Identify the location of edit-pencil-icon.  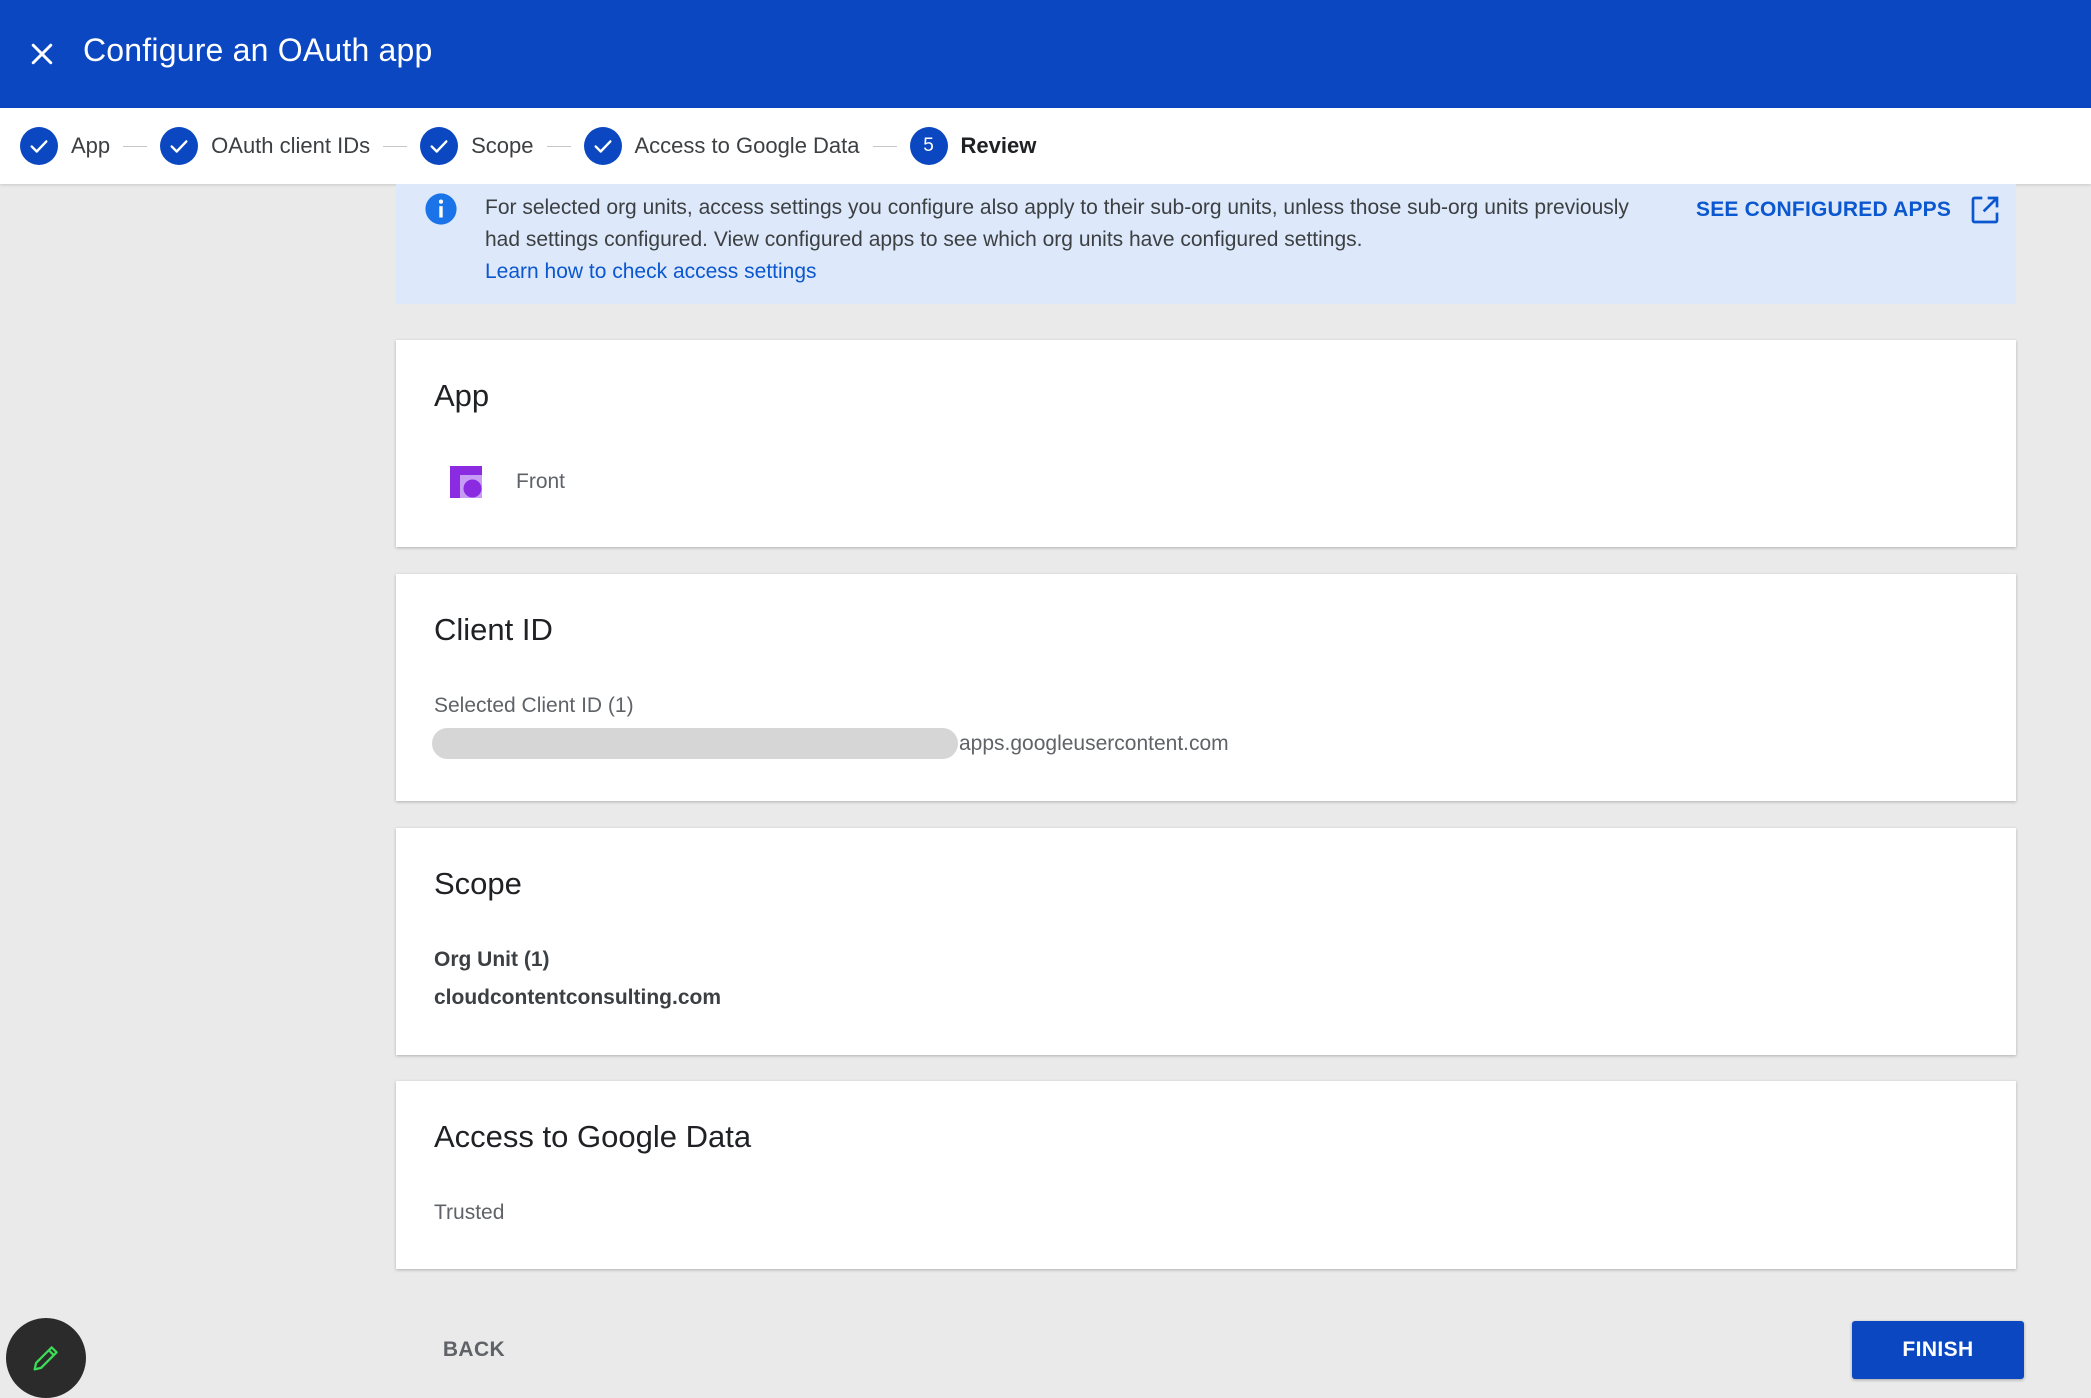
(45, 1358).